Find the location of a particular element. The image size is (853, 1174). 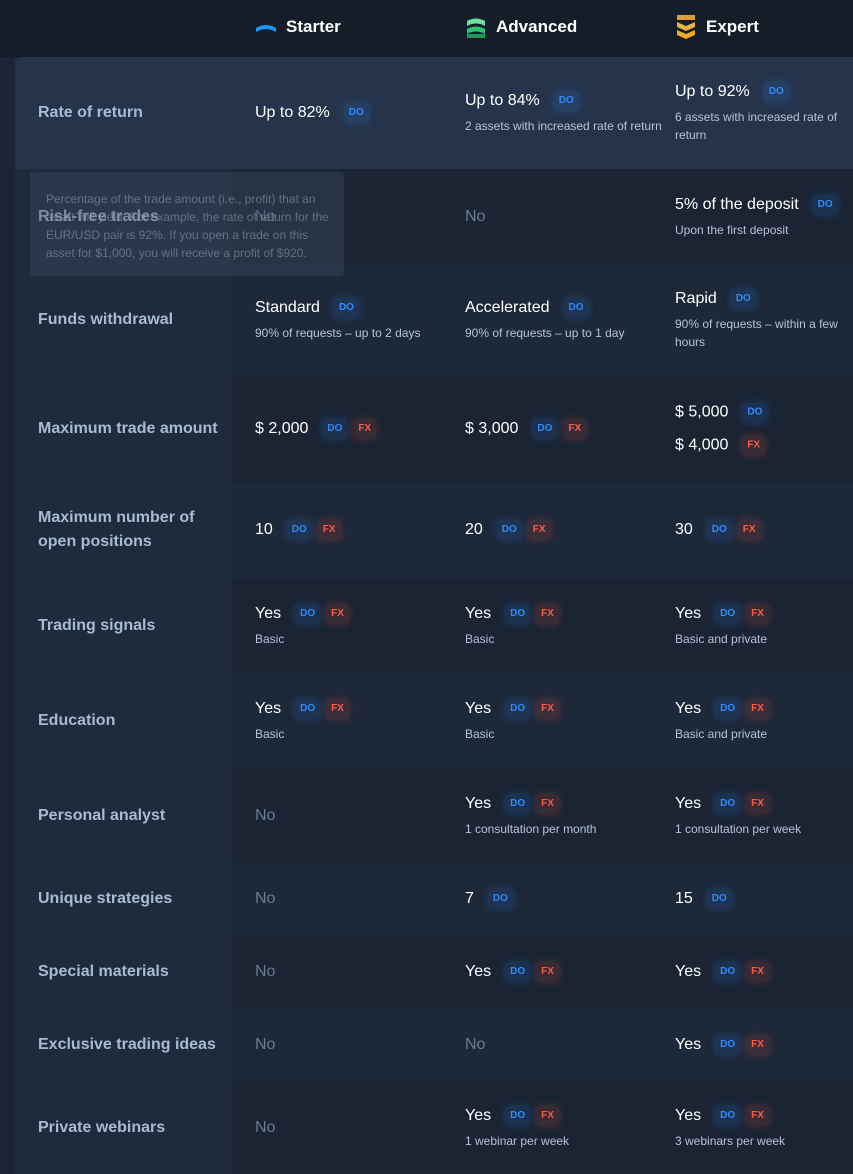

cell-note: Upon the first deposit is located at coordinates (732, 229).